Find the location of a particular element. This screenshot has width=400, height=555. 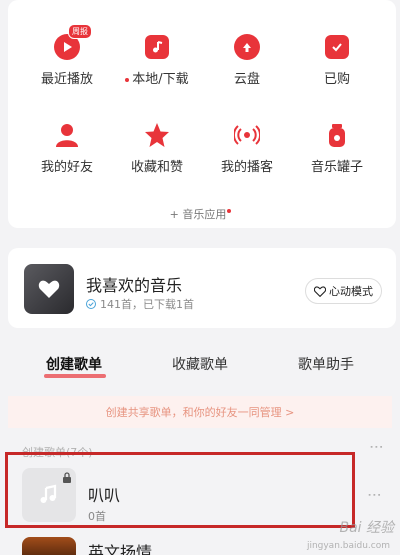

watermark: Bai 经验 is located at coordinates (366, 528).